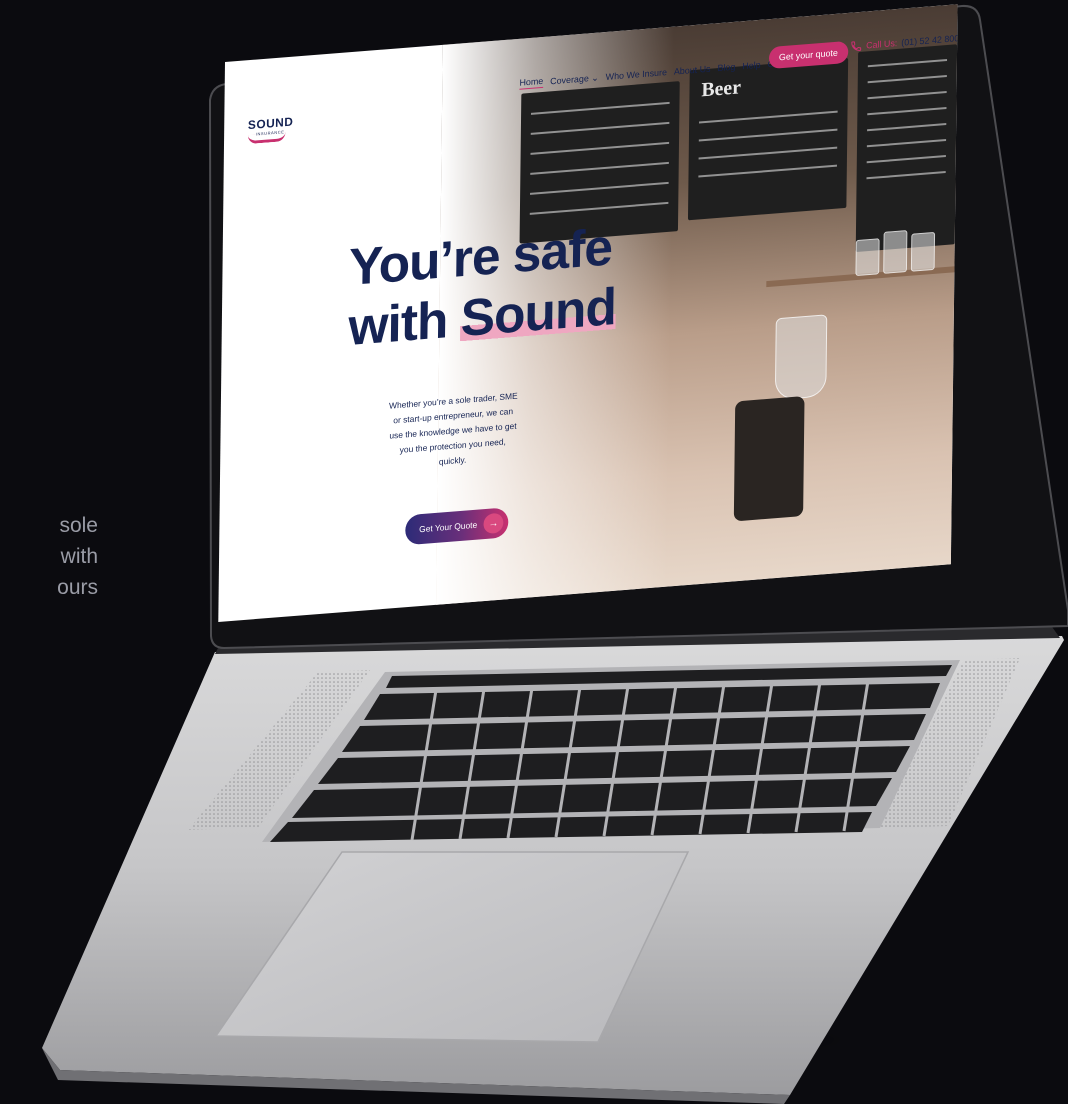  I want to click on nav-item-home: Home, so click(531, 82).